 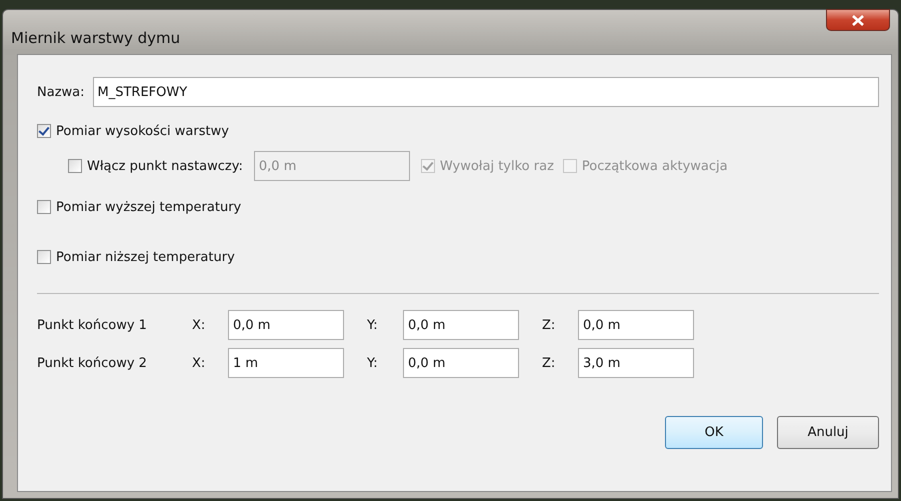 What do you see at coordinates (286, 363) in the screenshot?
I see `coordinate-field: 1 m` at bounding box center [286, 363].